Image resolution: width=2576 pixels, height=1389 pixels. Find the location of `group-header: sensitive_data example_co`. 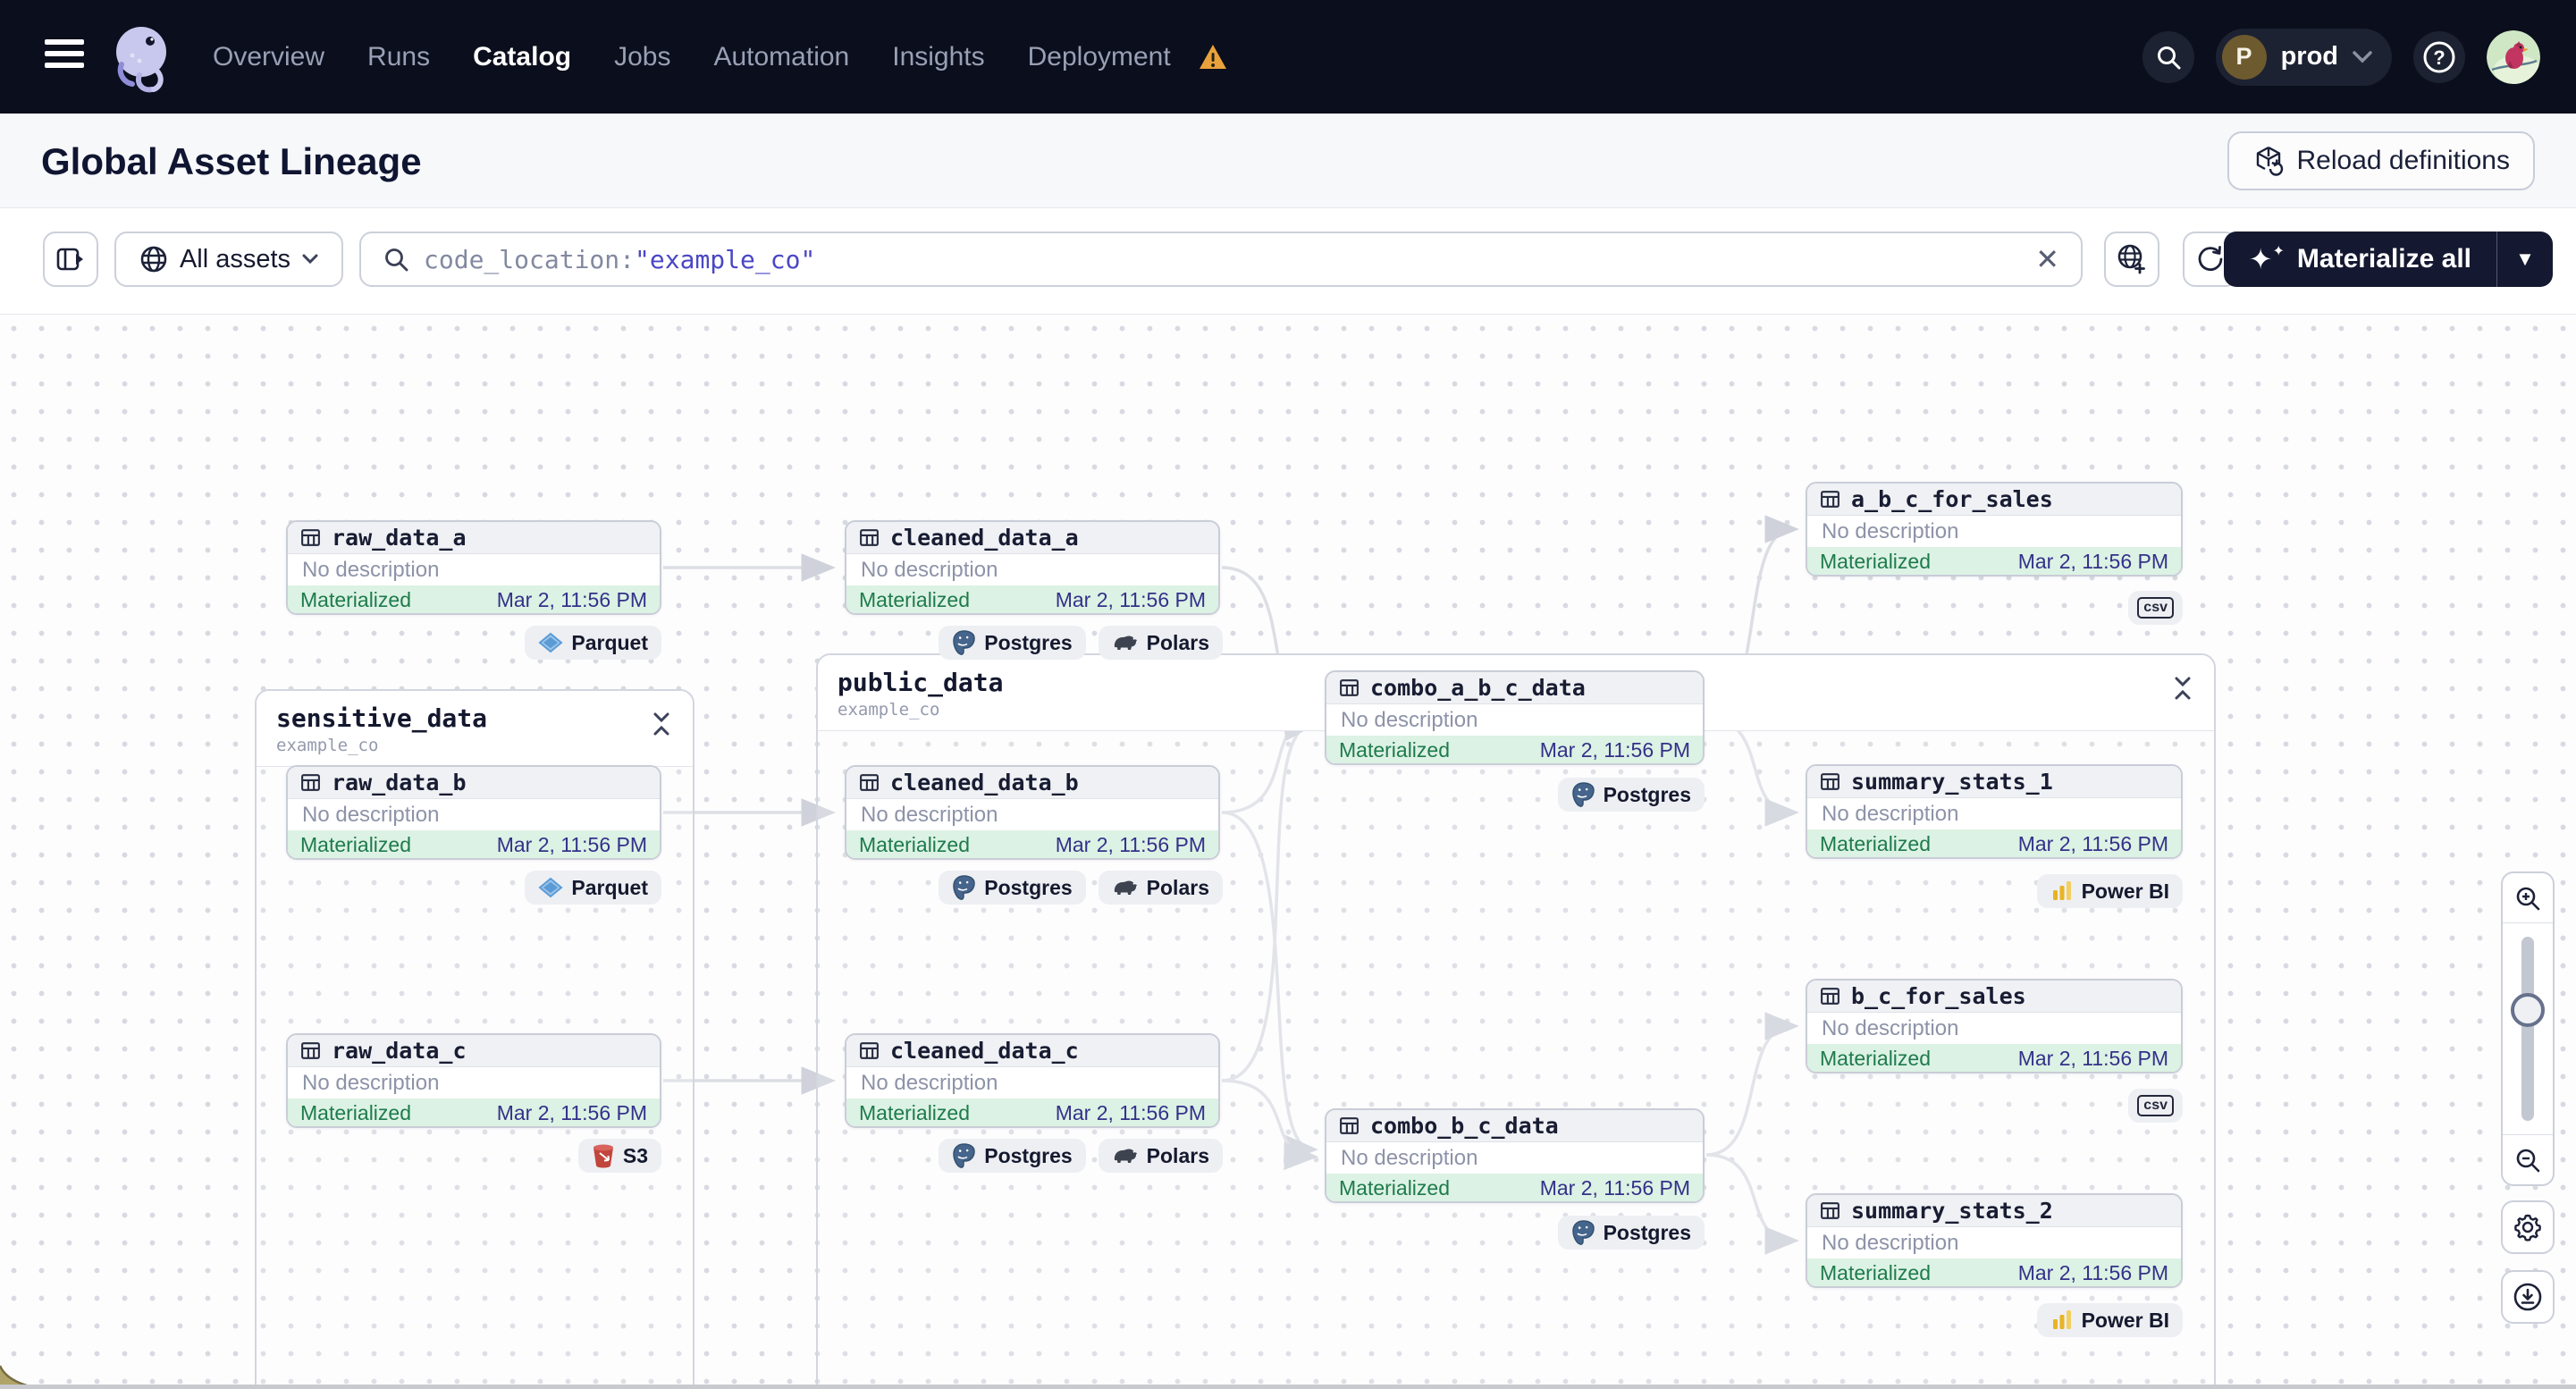

group-header: sensitive_data example_co is located at coordinates (475, 729).